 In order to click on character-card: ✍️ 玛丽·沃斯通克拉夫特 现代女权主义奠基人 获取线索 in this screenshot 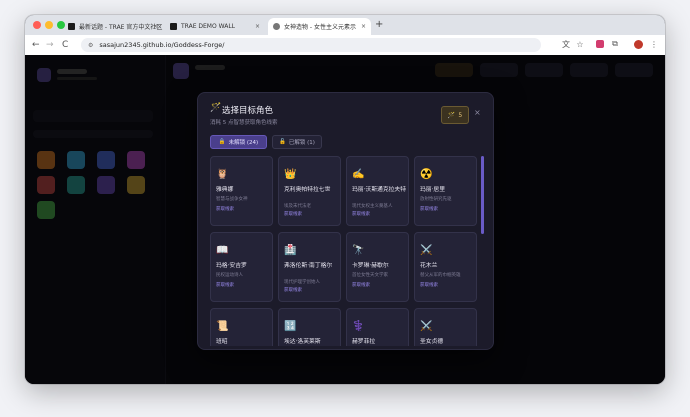, I will do `click(377, 191)`.